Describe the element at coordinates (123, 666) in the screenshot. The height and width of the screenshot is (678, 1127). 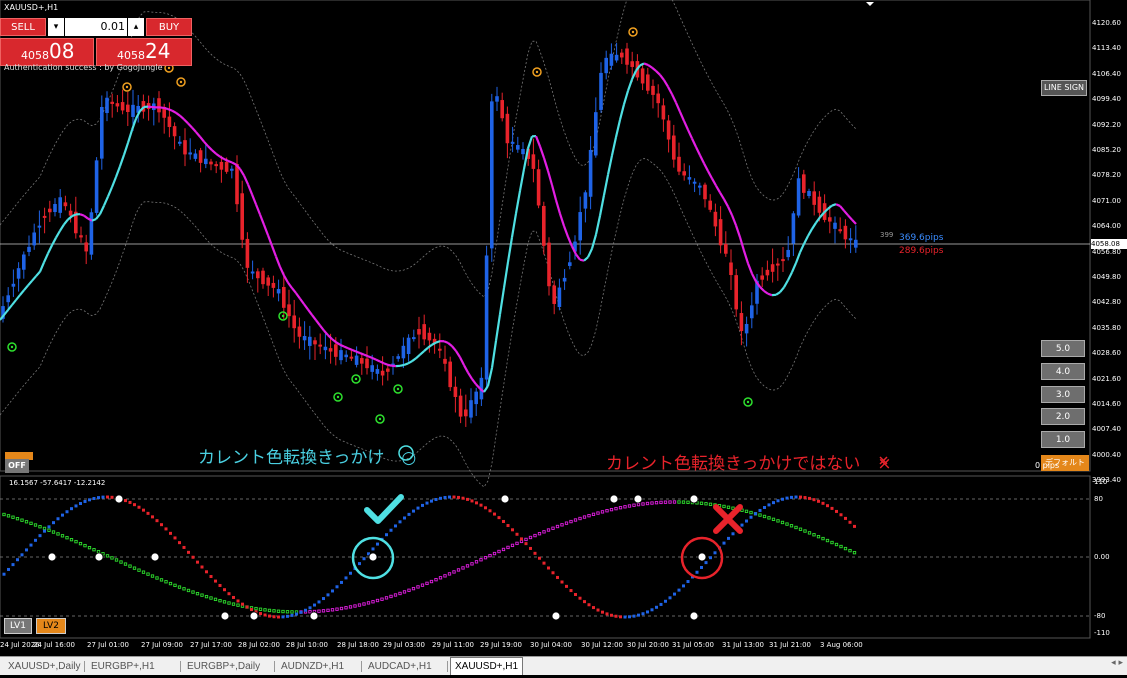
I see `chart-tab: EURGBP+,H1` at that location.